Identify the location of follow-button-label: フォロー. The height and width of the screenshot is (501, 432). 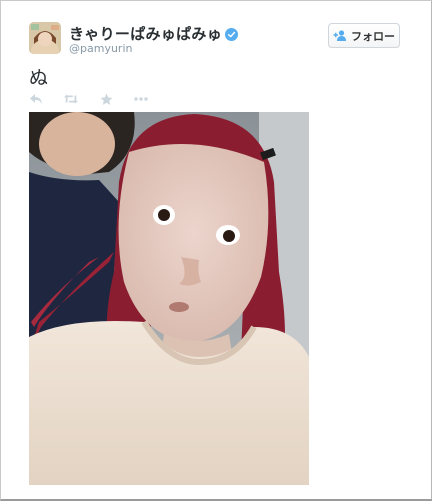
(373, 36).